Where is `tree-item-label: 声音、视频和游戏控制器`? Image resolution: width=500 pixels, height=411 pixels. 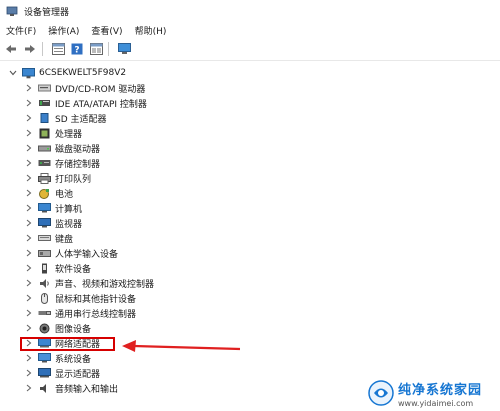 tree-item-label: 声音、视频和游戏控制器 is located at coordinates (105, 284).